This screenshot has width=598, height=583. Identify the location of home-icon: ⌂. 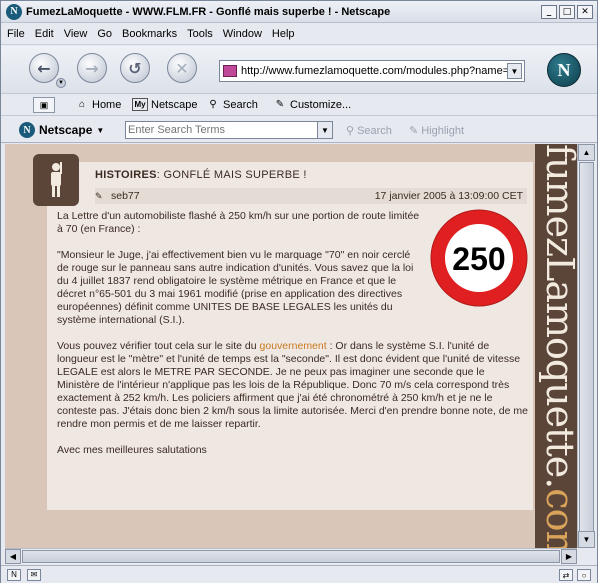
(82, 104).